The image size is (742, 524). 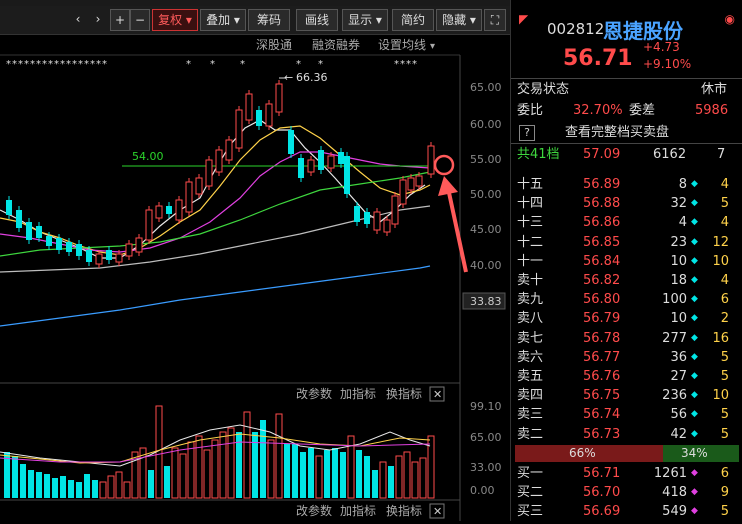 I want to click on bid-row: 买三 56.69 549 ◆ 5, so click(x=626, y=511).